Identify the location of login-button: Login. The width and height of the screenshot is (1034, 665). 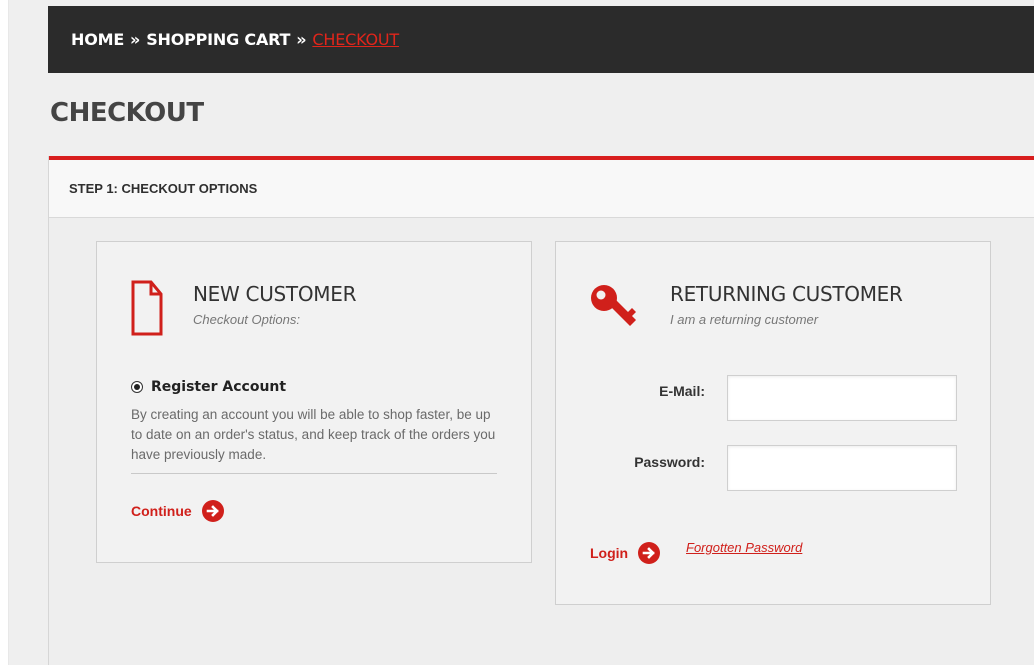
(625, 553).